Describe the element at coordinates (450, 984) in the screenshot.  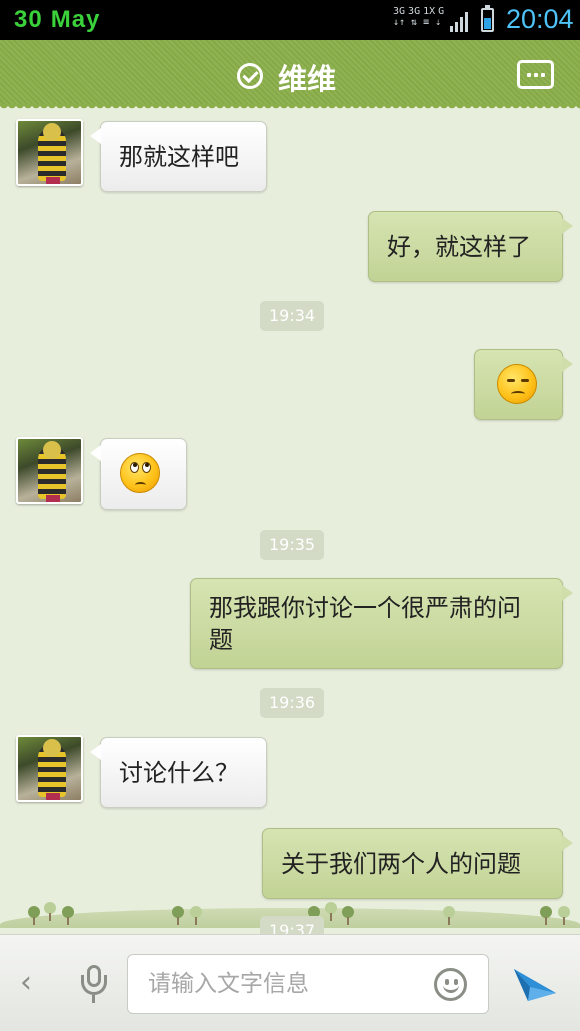
I see `emoji-picker-icon` at that location.